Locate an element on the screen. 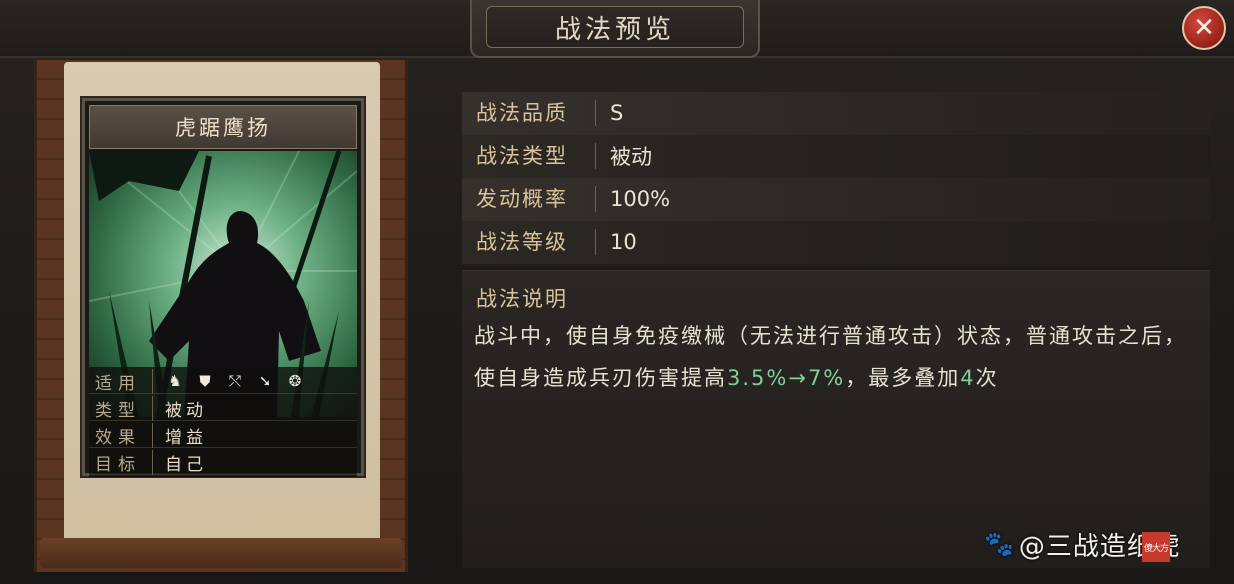 This screenshot has width=1234, height=584. bow-icon: ⤲ is located at coordinates (234, 381).